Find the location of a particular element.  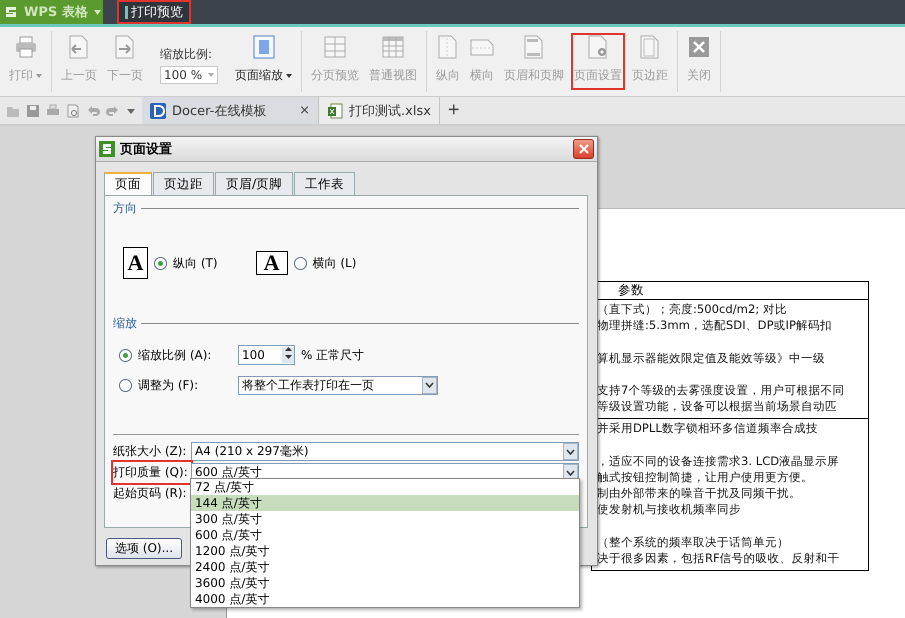

scale-input: 100 is located at coordinates (266, 355).